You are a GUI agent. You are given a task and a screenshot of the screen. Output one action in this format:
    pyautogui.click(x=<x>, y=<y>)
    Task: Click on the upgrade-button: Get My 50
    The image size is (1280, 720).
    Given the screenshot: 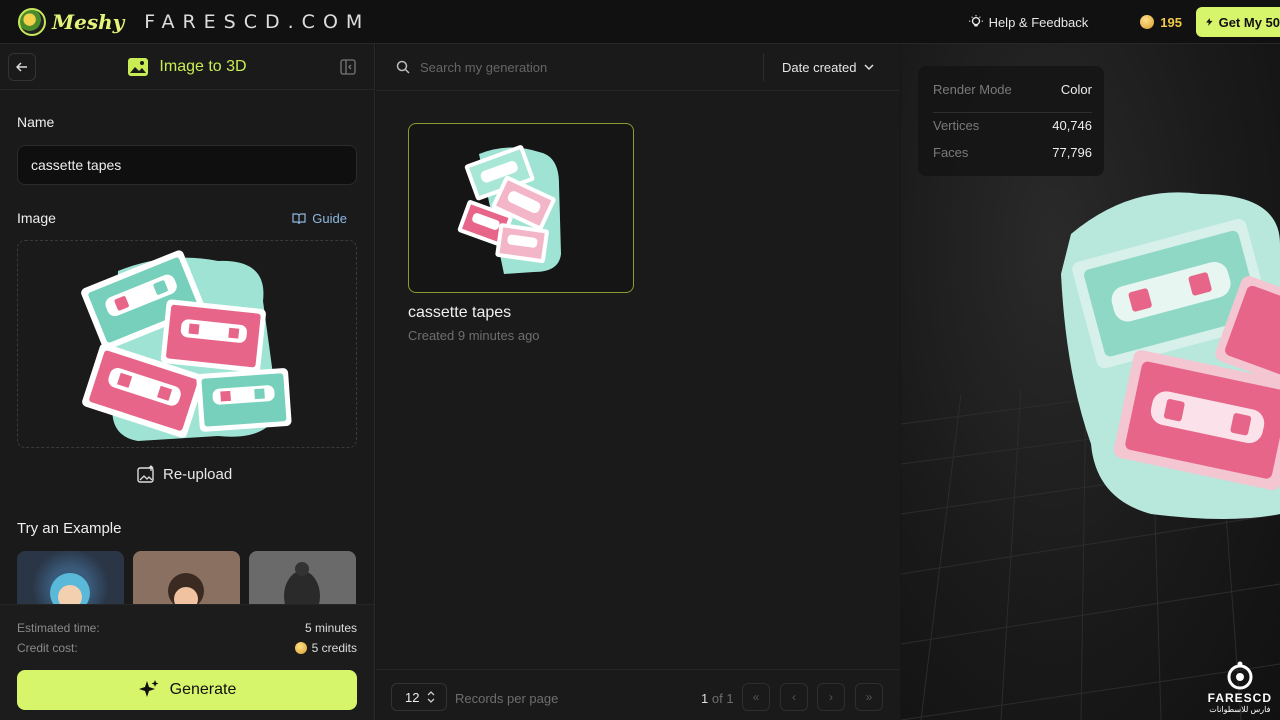 What is the action you would take?
    pyautogui.click(x=1238, y=22)
    